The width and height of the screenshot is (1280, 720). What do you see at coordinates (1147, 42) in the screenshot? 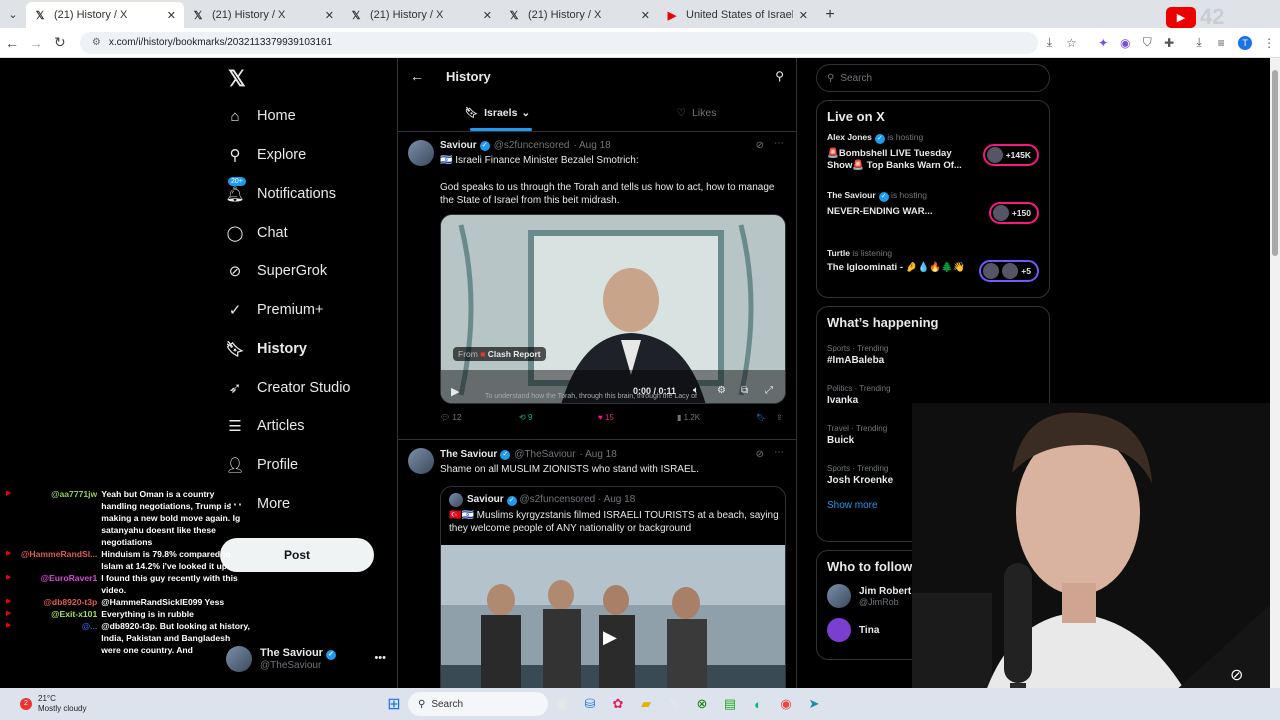
I see `shield-icon: ⛉` at bounding box center [1147, 42].